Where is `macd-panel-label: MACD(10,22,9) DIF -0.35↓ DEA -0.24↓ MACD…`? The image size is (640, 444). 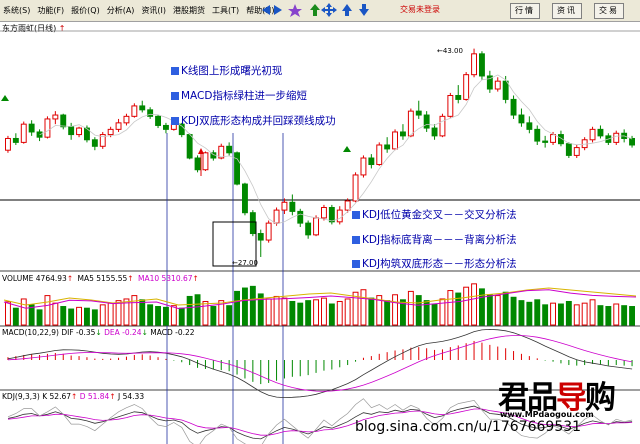 macd-panel-label: MACD(10,22,9) DIF -0.35↓ DEA -0.24↓ MACD… is located at coordinates (98, 332).